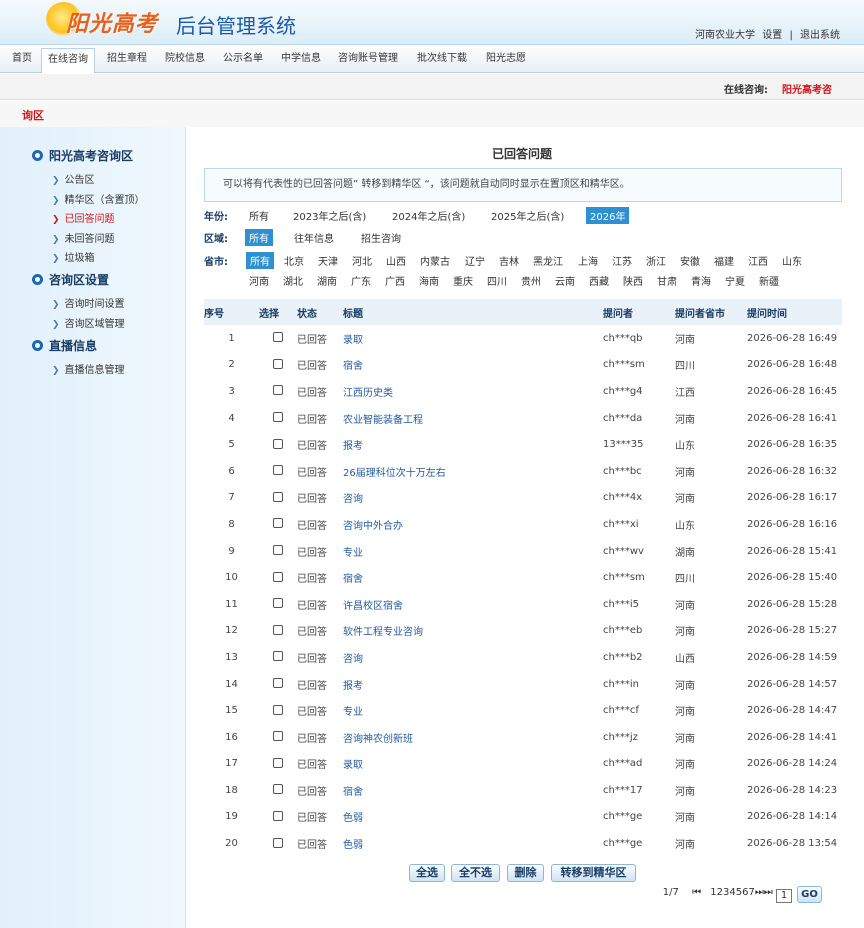  Describe the element at coordinates (497, 280) in the screenshot. I see `province-option: 四川` at that location.